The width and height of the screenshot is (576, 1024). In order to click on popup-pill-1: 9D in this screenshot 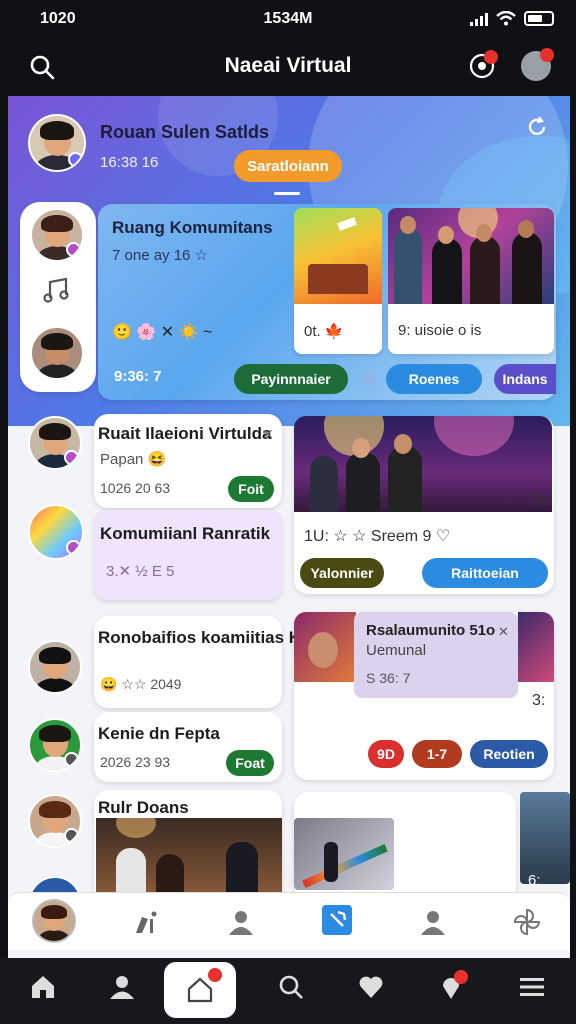, I will do `click(386, 754)`.